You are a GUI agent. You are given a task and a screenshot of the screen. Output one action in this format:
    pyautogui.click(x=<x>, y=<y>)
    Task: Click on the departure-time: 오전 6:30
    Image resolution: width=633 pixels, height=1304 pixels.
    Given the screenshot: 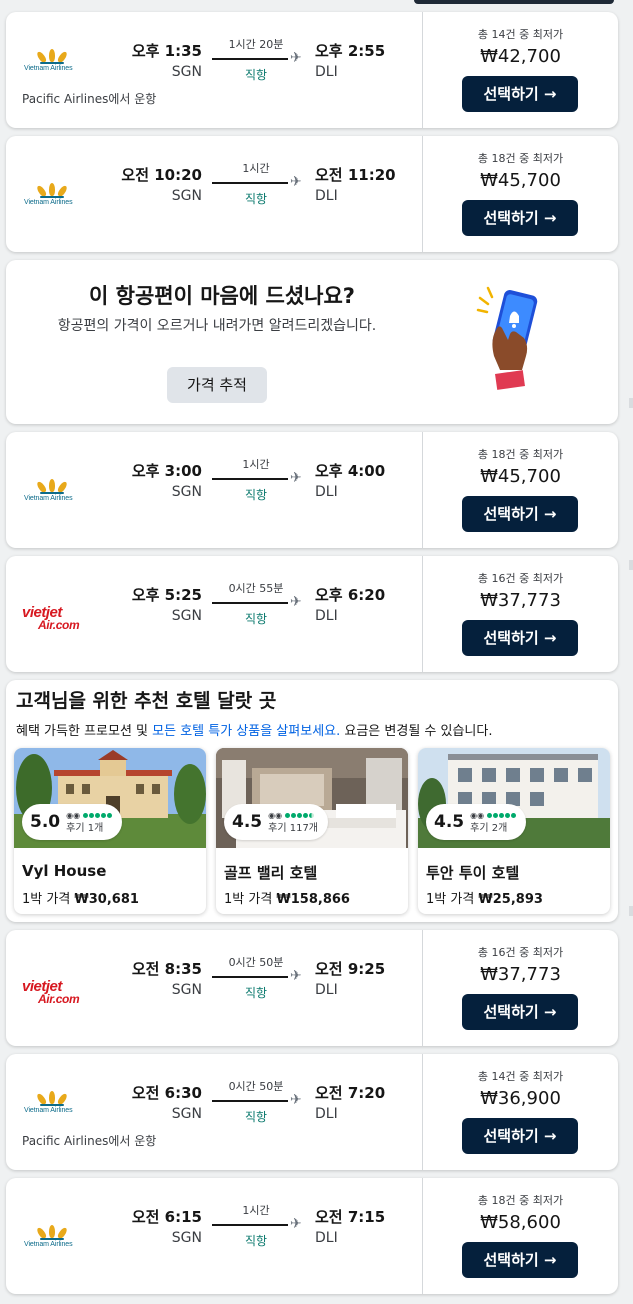 What is the action you would take?
    pyautogui.click(x=166, y=1093)
    